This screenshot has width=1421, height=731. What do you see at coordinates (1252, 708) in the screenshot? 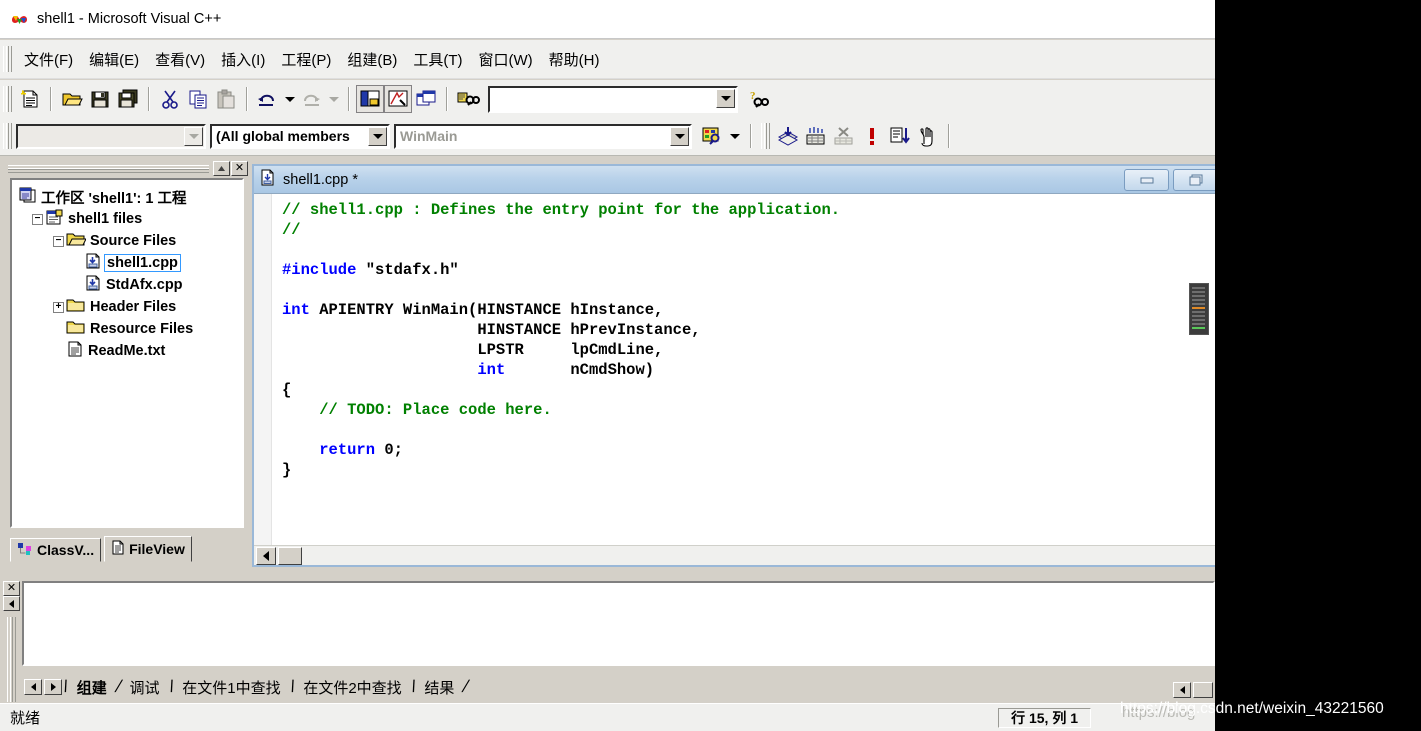
I see `watermark-url: https://blog.csdn.net/weixin_43221560` at bounding box center [1252, 708].